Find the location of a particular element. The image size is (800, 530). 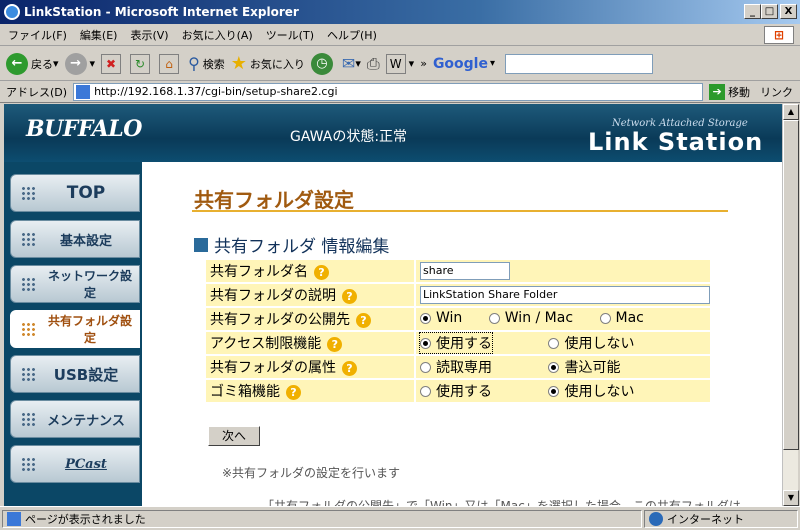

history-button: ◷ is located at coordinates (323, 63).